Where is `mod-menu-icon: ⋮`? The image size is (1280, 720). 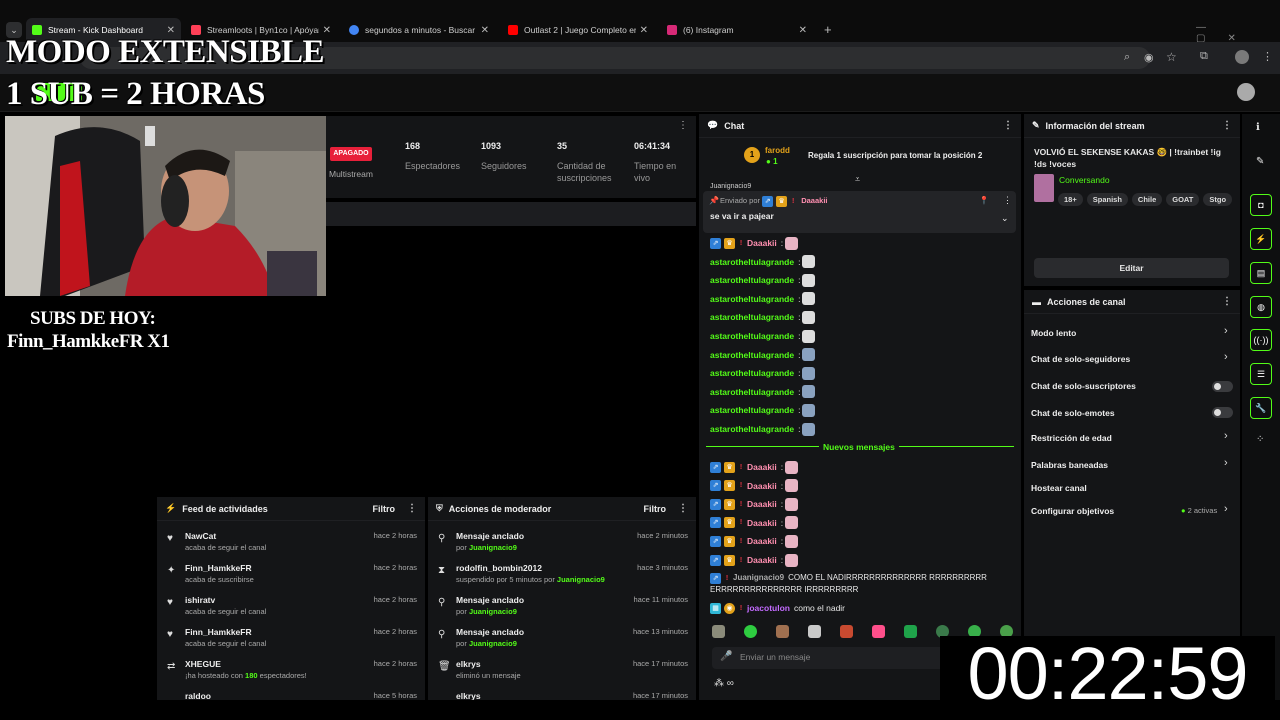 mod-menu-icon: ⋮ is located at coordinates (683, 508).